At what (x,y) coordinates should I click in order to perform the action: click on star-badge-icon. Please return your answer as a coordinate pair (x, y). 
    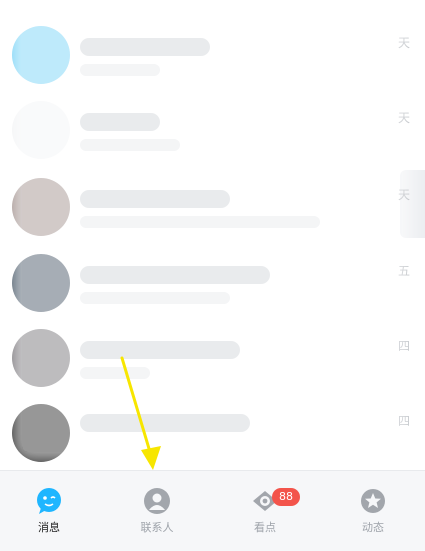
    Looking at the image, I should click on (373, 501).